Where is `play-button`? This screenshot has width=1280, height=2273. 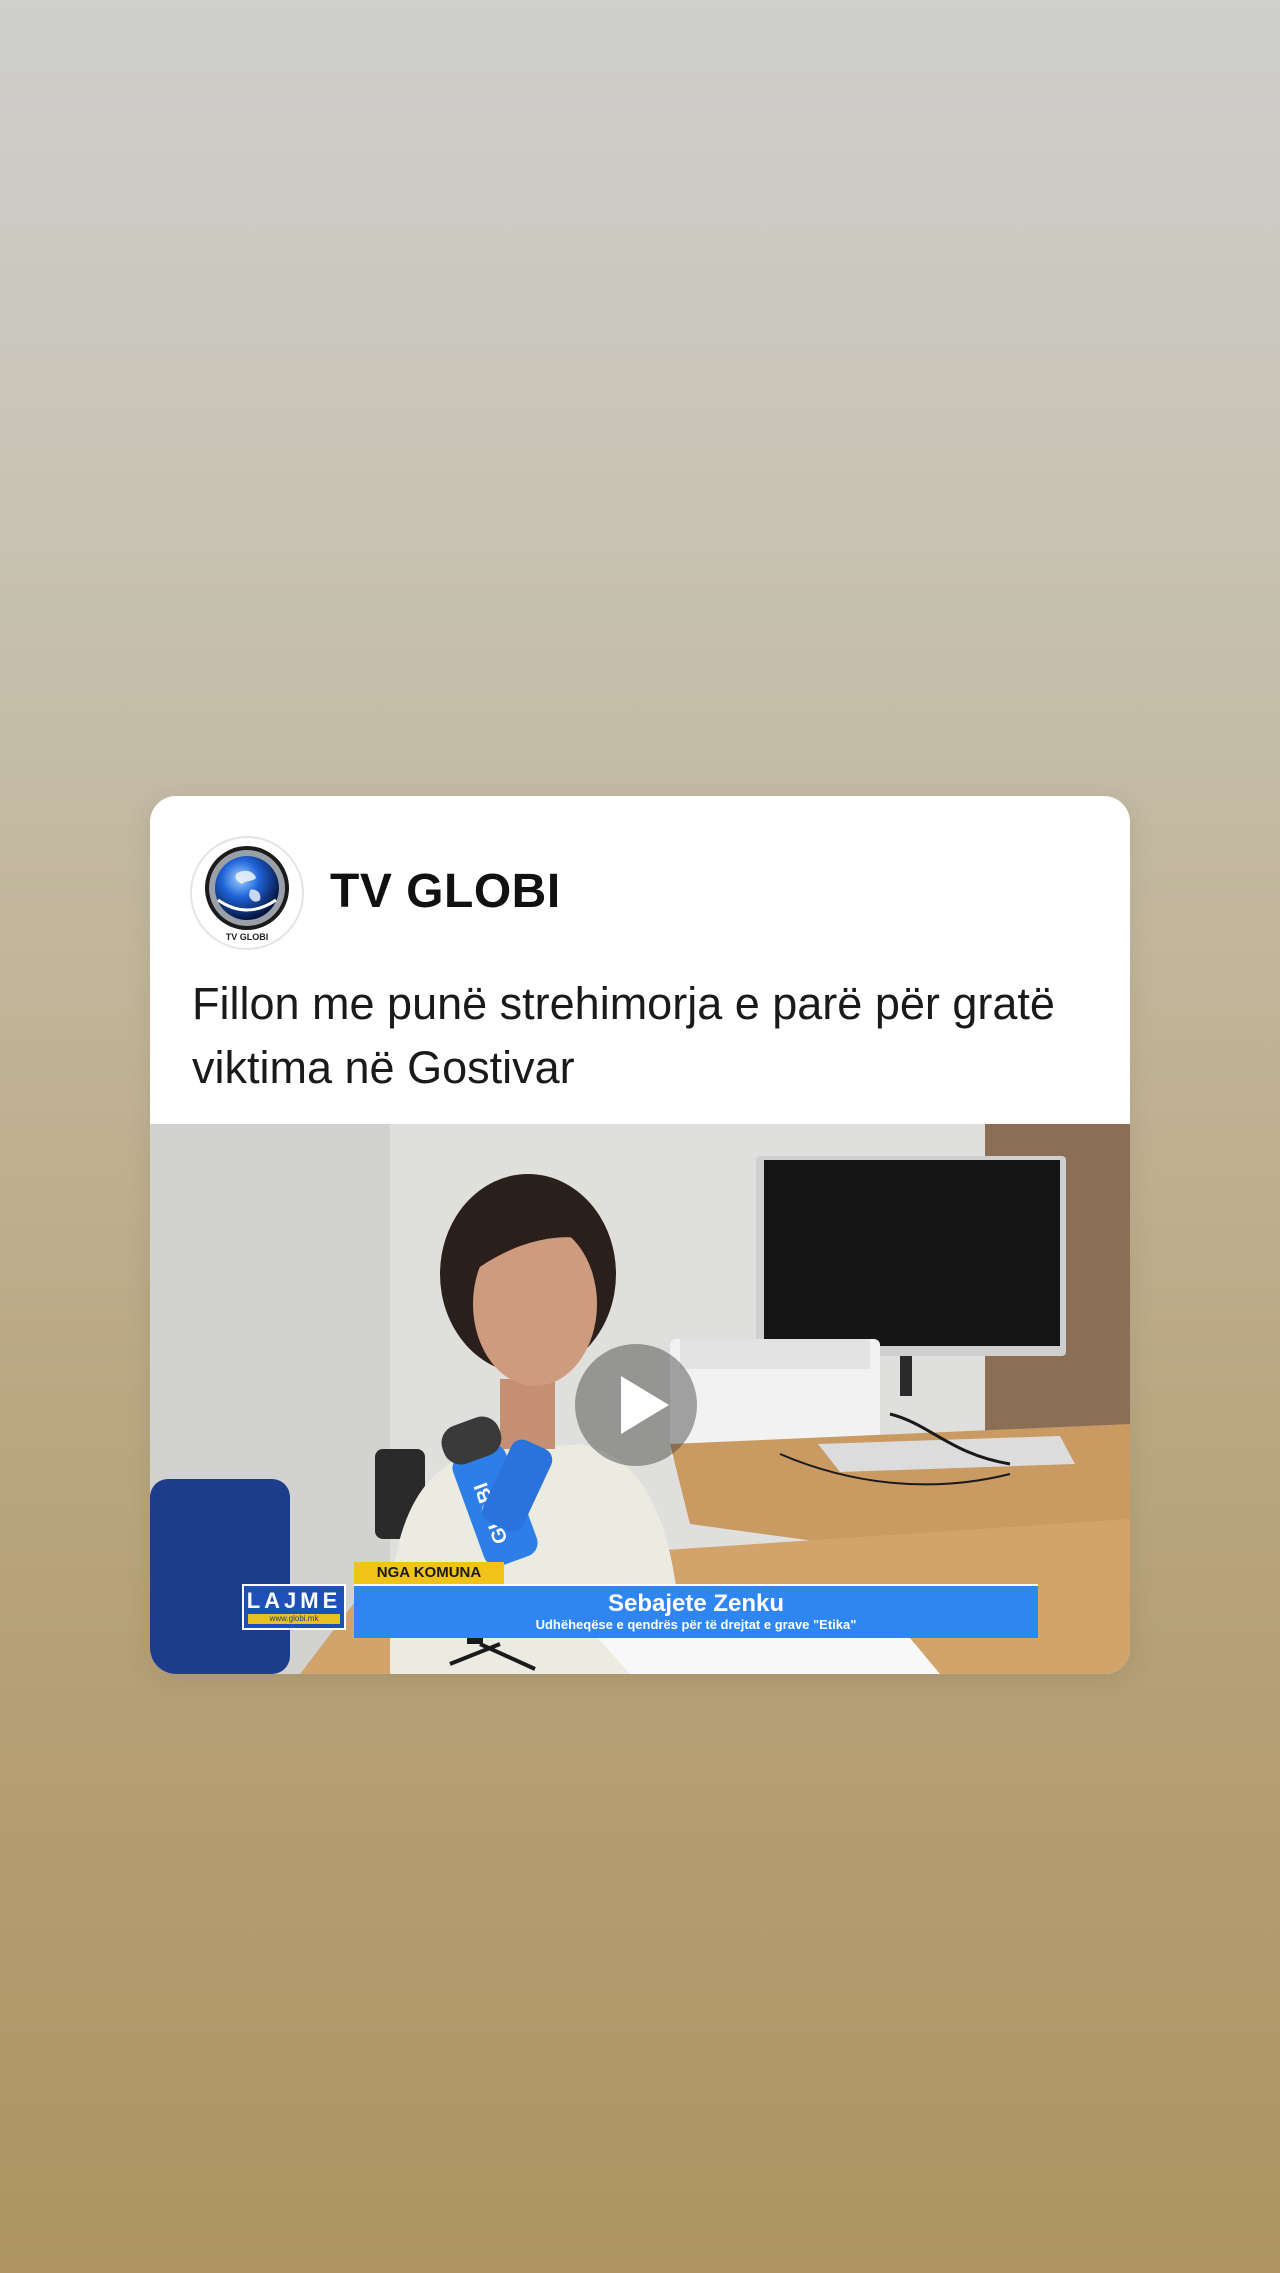 play-button is located at coordinates (636, 1405).